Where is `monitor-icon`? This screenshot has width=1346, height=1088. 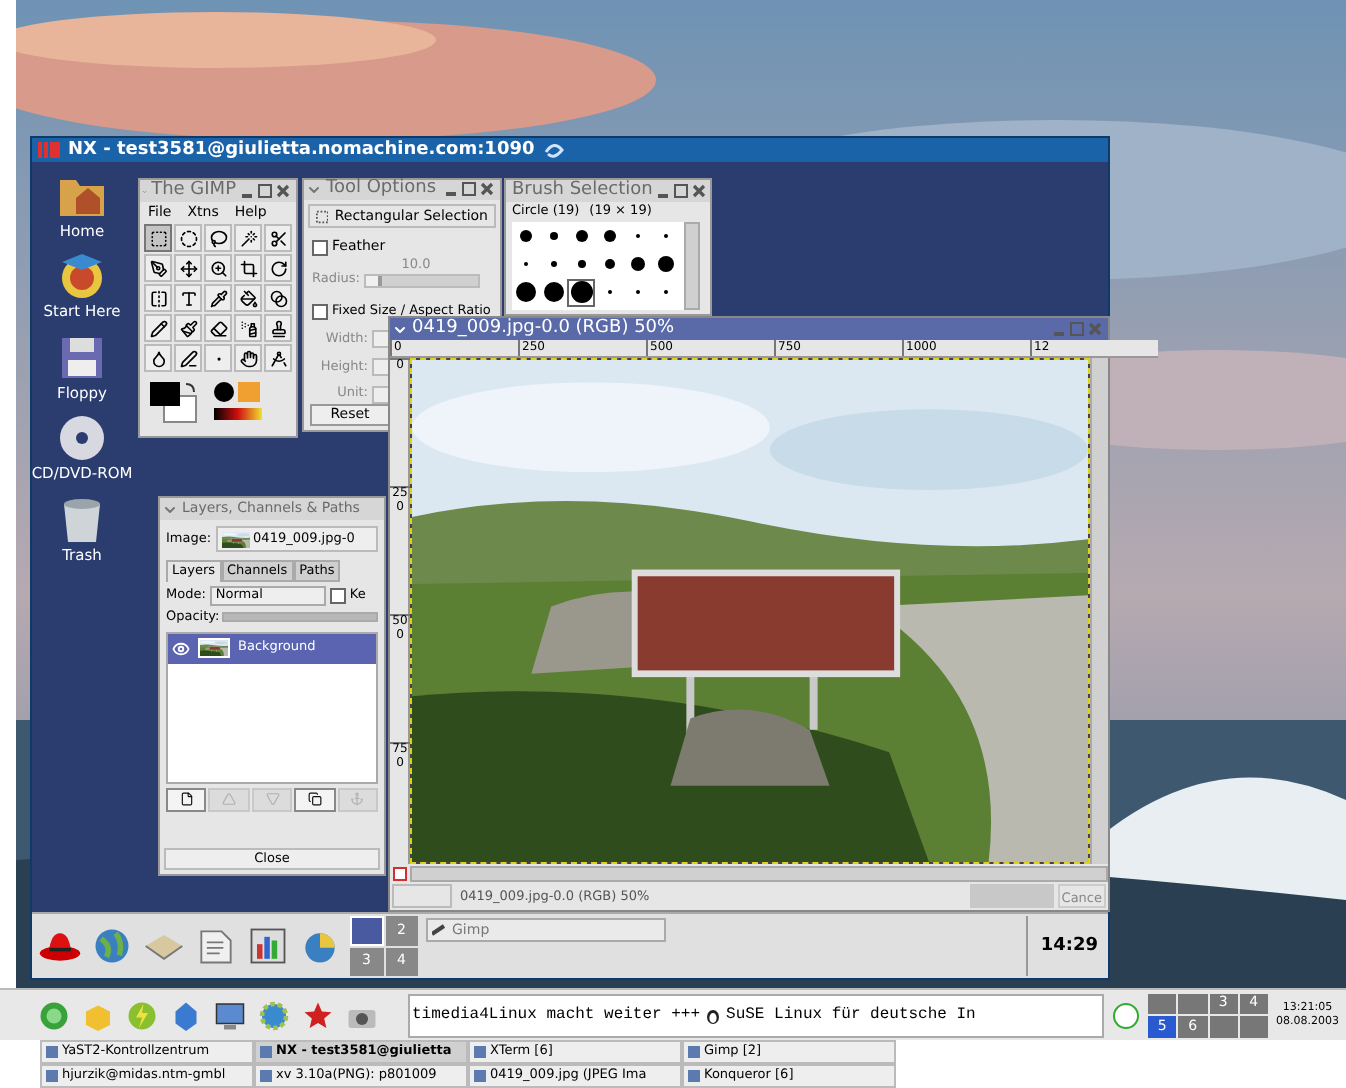 monitor-icon is located at coordinates (230, 1015).